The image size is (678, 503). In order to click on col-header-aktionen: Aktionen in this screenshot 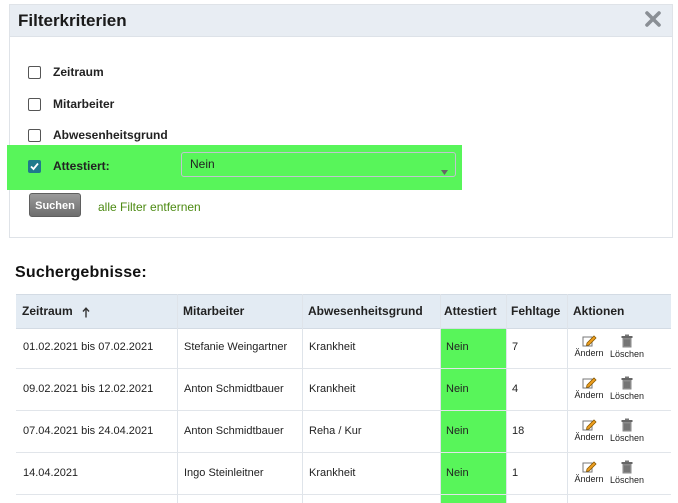, I will do `click(599, 311)`.